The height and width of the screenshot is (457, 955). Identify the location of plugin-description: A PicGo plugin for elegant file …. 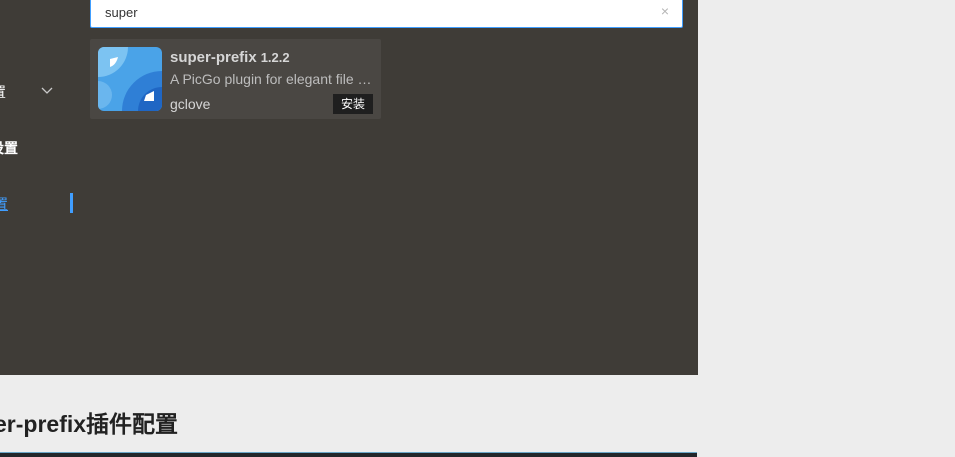
(271, 79).